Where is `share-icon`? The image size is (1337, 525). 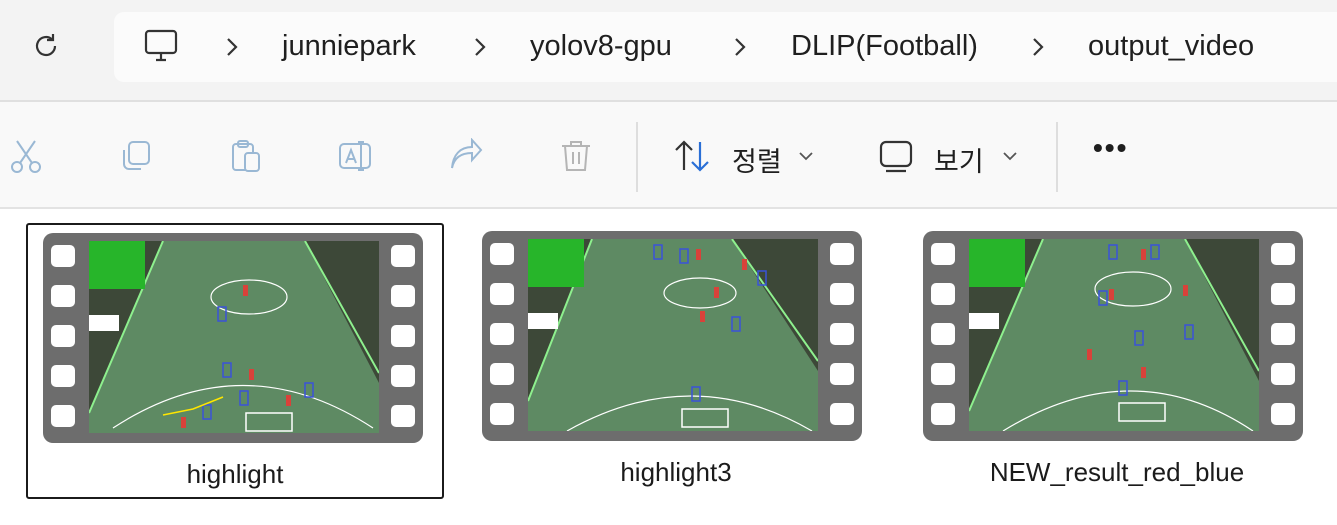 share-icon is located at coordinates (467, 153).